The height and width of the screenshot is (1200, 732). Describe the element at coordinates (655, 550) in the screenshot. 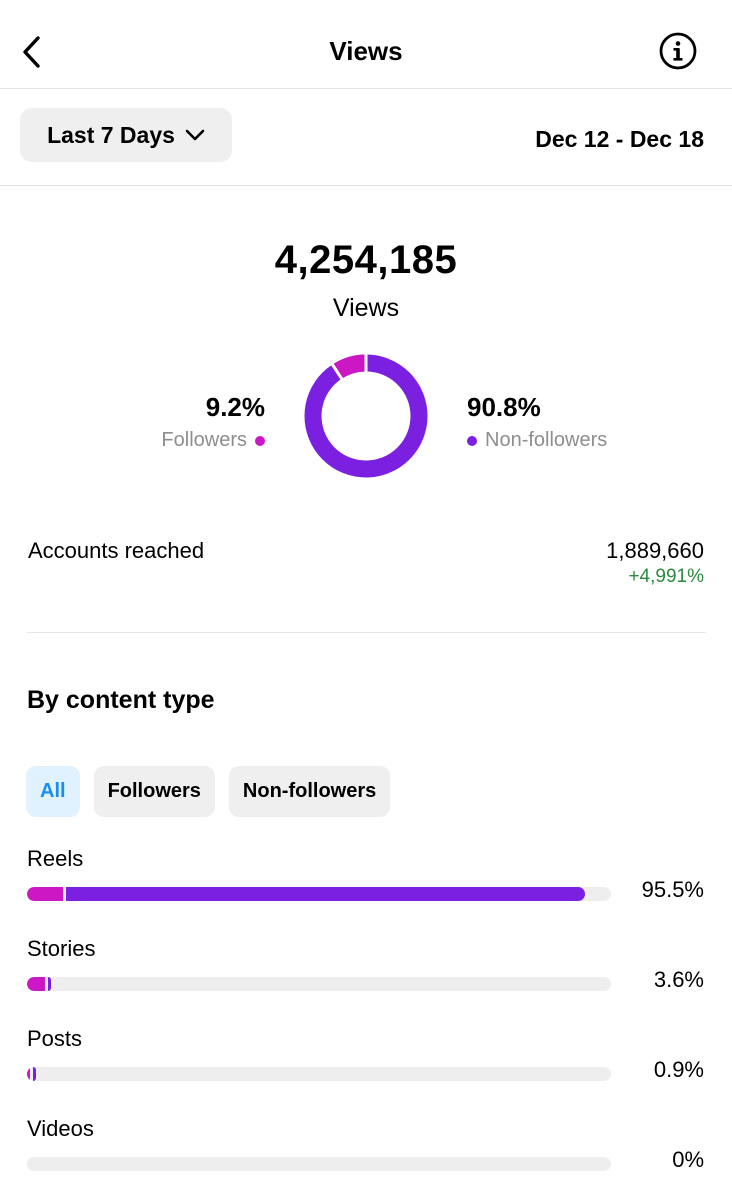

I see `accounts-reached-value: 1,889,660` at that location.